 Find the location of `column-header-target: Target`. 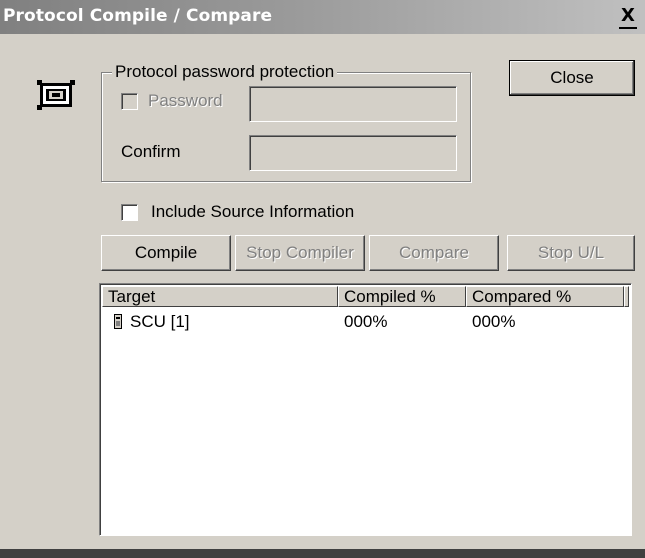

column-header-target: Target is located at coordinates (220, 296).